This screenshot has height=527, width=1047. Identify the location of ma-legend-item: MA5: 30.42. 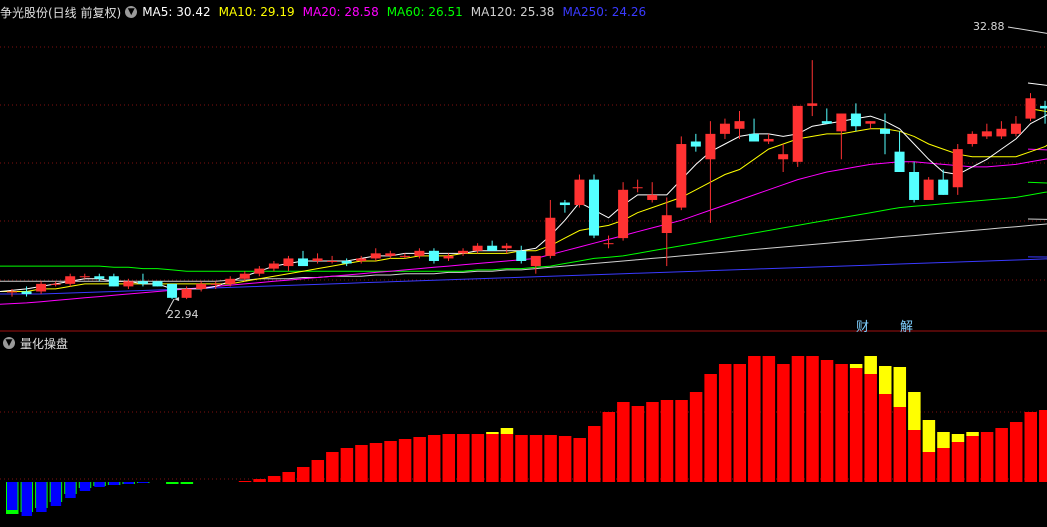
(176, 12).